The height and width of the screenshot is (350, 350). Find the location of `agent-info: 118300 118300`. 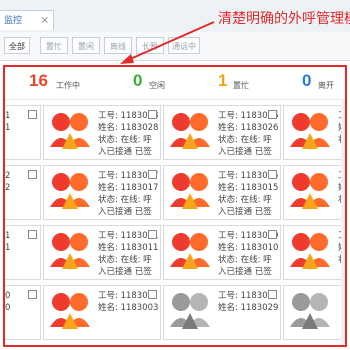

agent-info: 118300 118300 is located at coordinates (8, 302).